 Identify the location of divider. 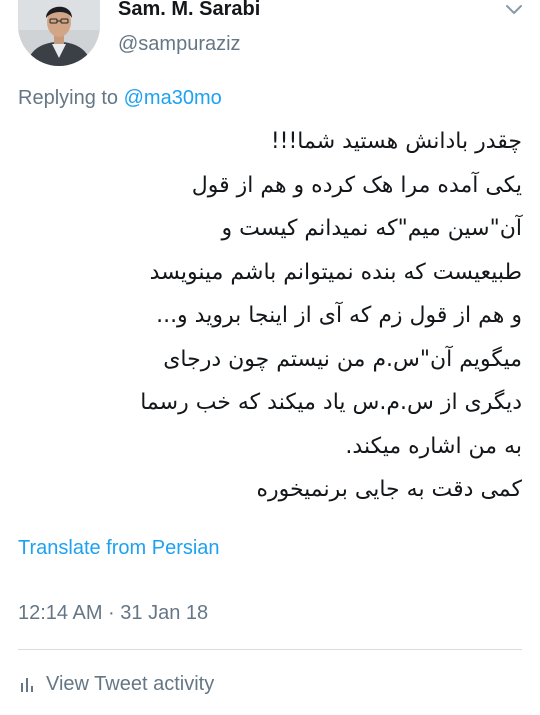
(270, 649).